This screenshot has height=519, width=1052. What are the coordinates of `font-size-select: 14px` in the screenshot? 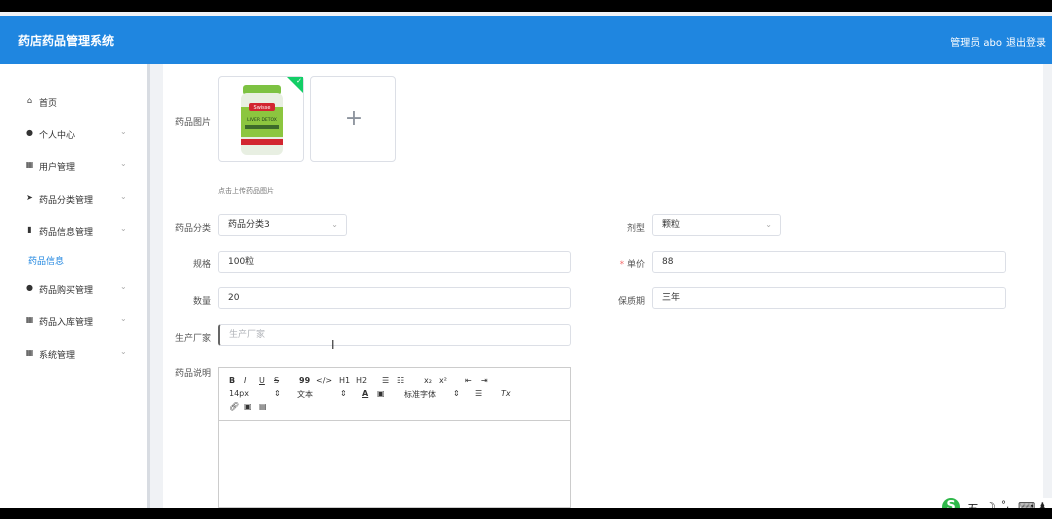 It's located at (239, 393).